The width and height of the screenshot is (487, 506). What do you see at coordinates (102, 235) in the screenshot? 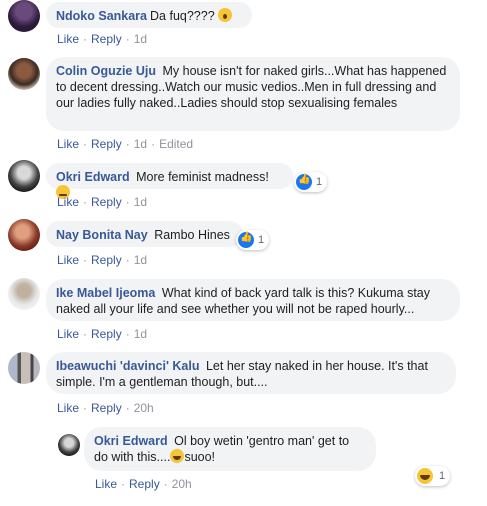
I see `commenter-name: Nay Bonita Nay` at bounding box center [102, 235].